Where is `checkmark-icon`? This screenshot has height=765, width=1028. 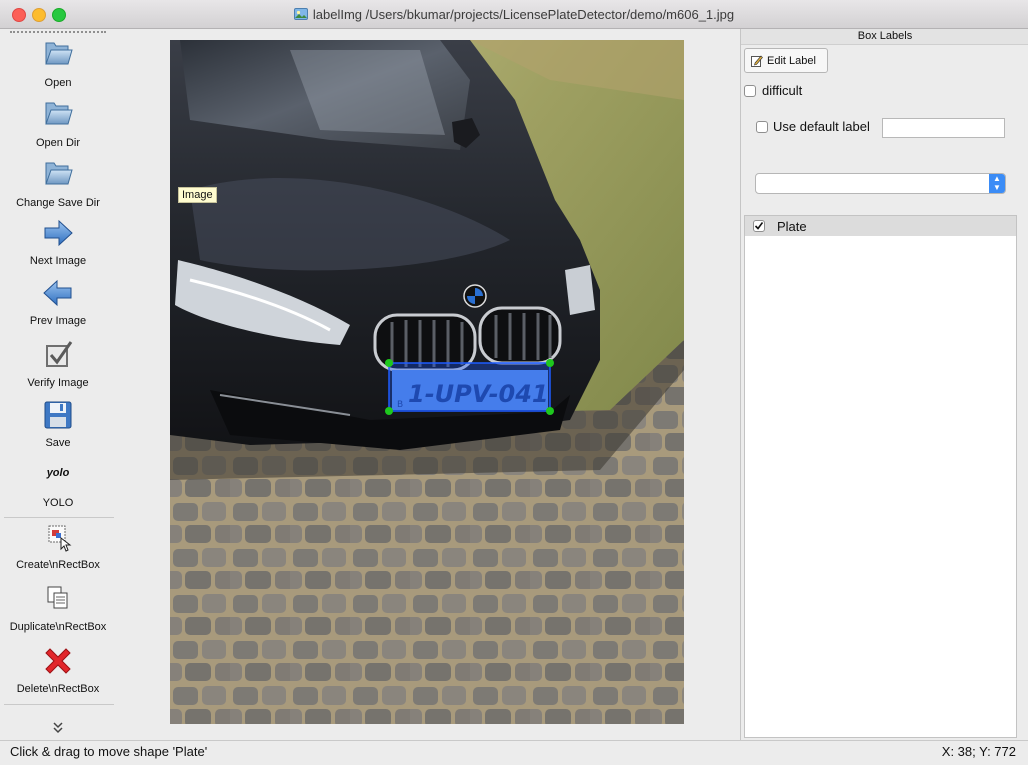 checkmark-icon is located at coordinates (759, 226).